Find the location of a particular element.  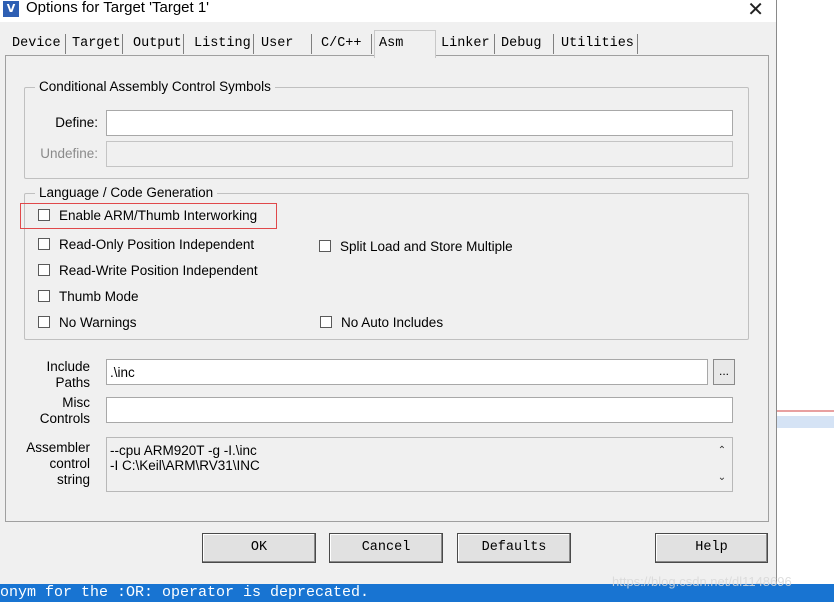

split-label: Split Load and Store Multiple is located at coordinates (426, 246).